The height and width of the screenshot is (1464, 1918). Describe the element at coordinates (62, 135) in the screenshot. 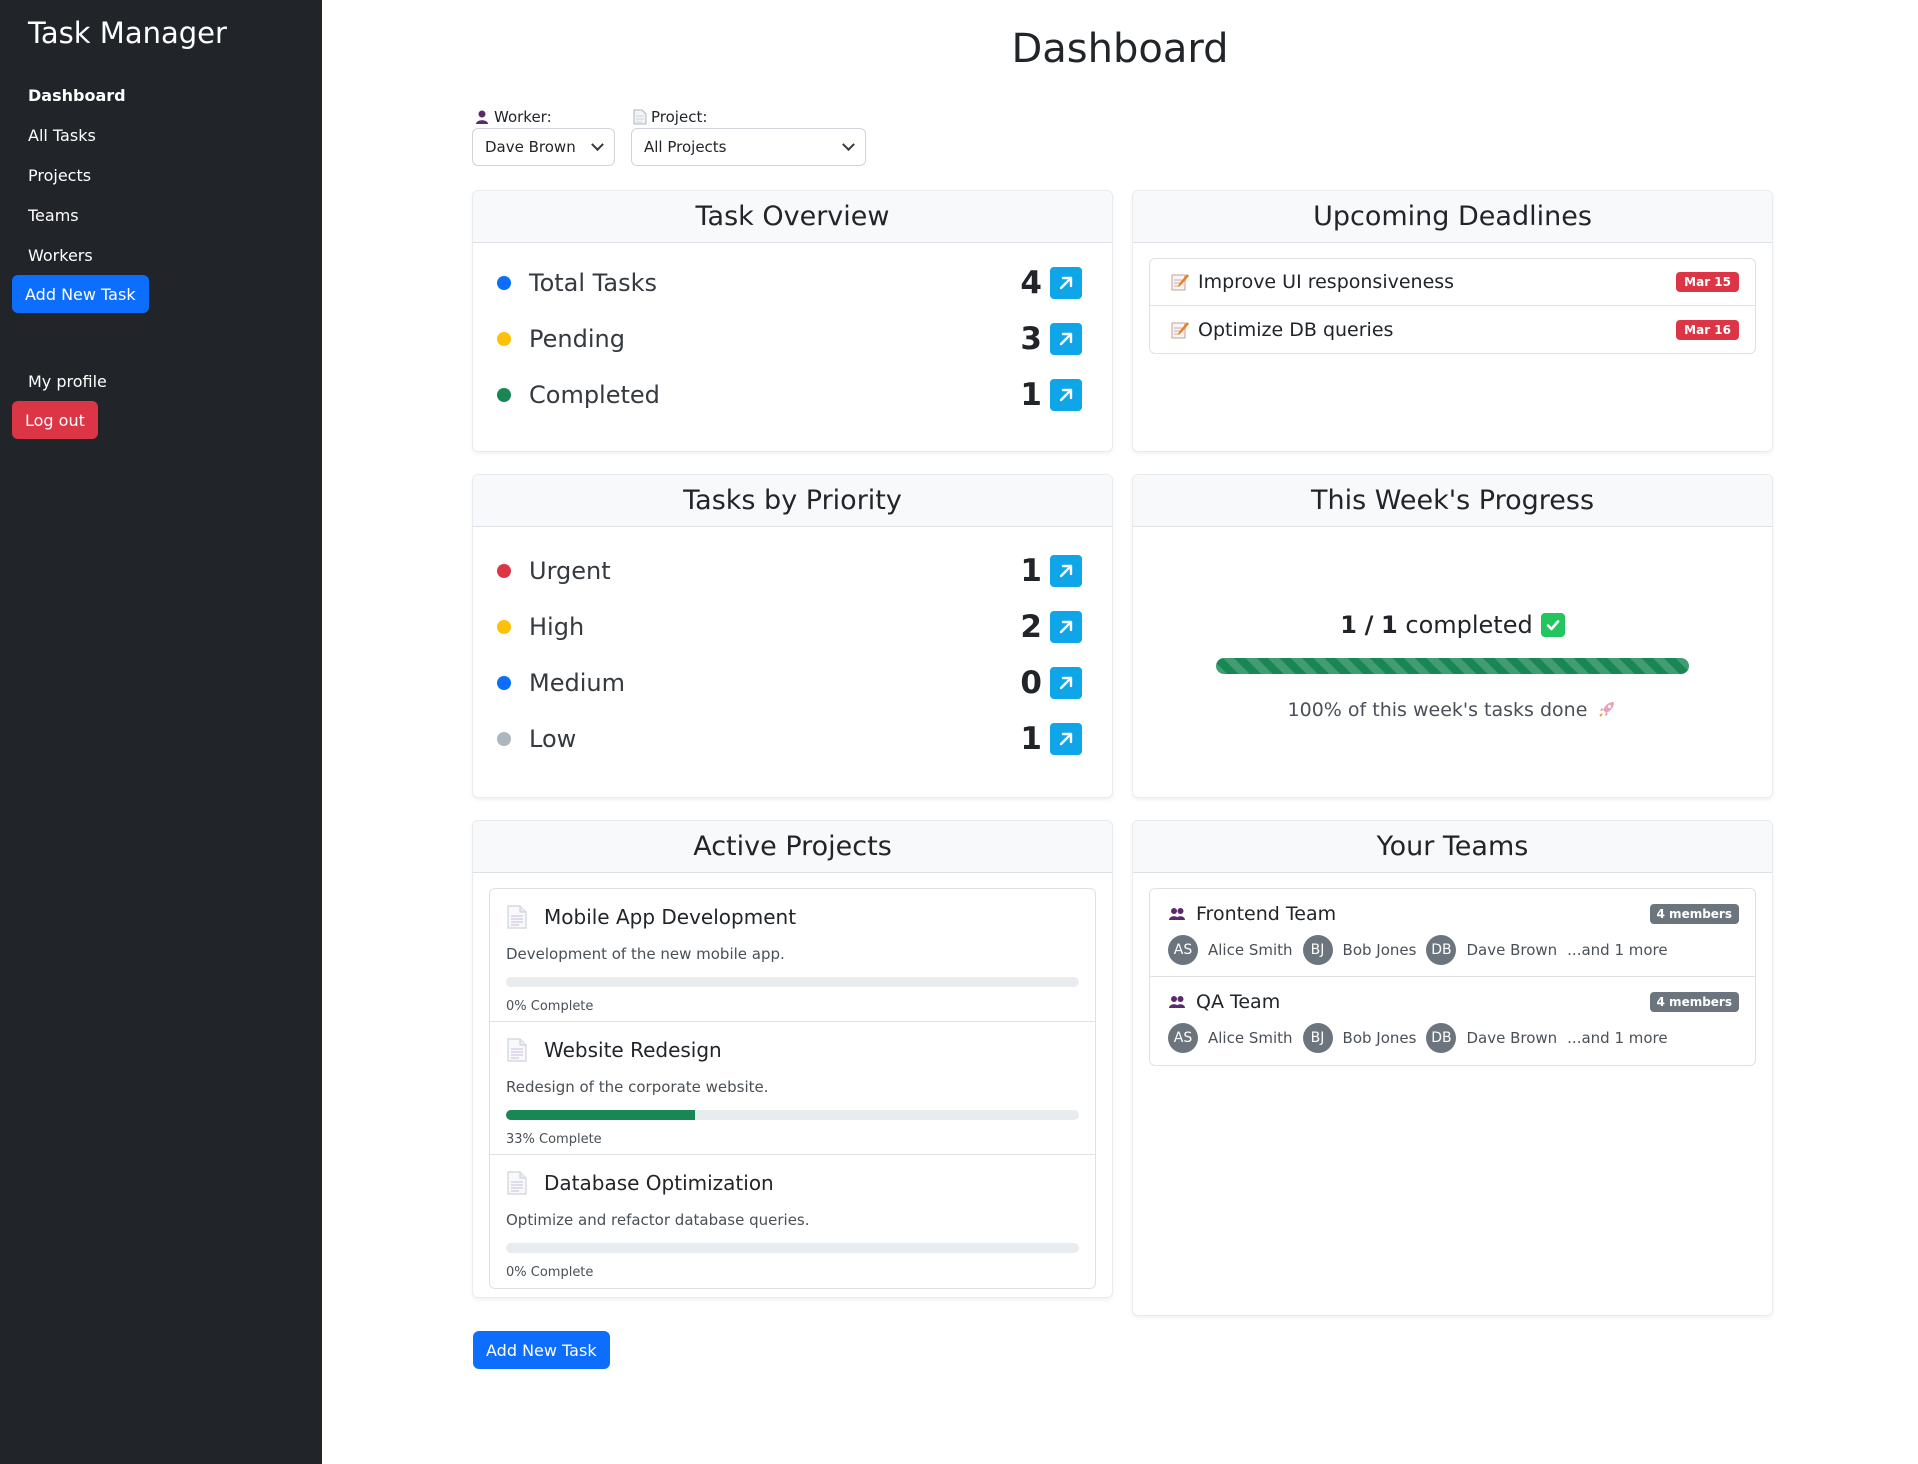

I see `nav-all-tasks: All Tasks` at that location.